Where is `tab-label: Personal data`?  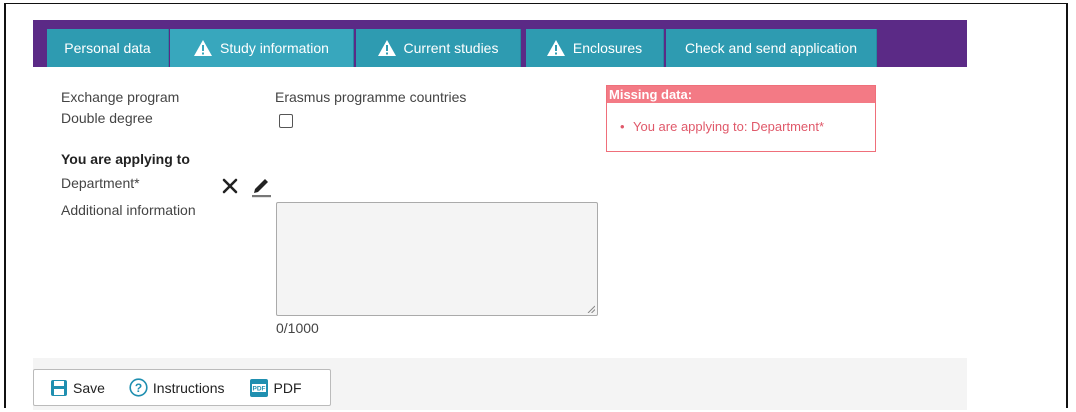 tab-label: Personal data is located at coordinates (107, 48).